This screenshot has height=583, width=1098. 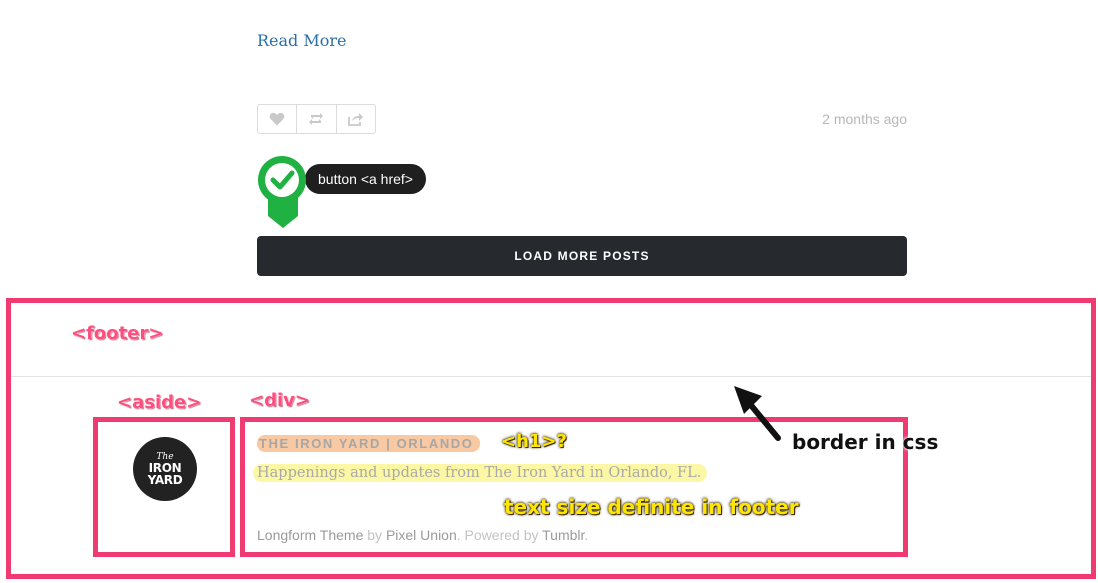 I want to click on credit-powered: . Powered by, so click(x=499, y=535).